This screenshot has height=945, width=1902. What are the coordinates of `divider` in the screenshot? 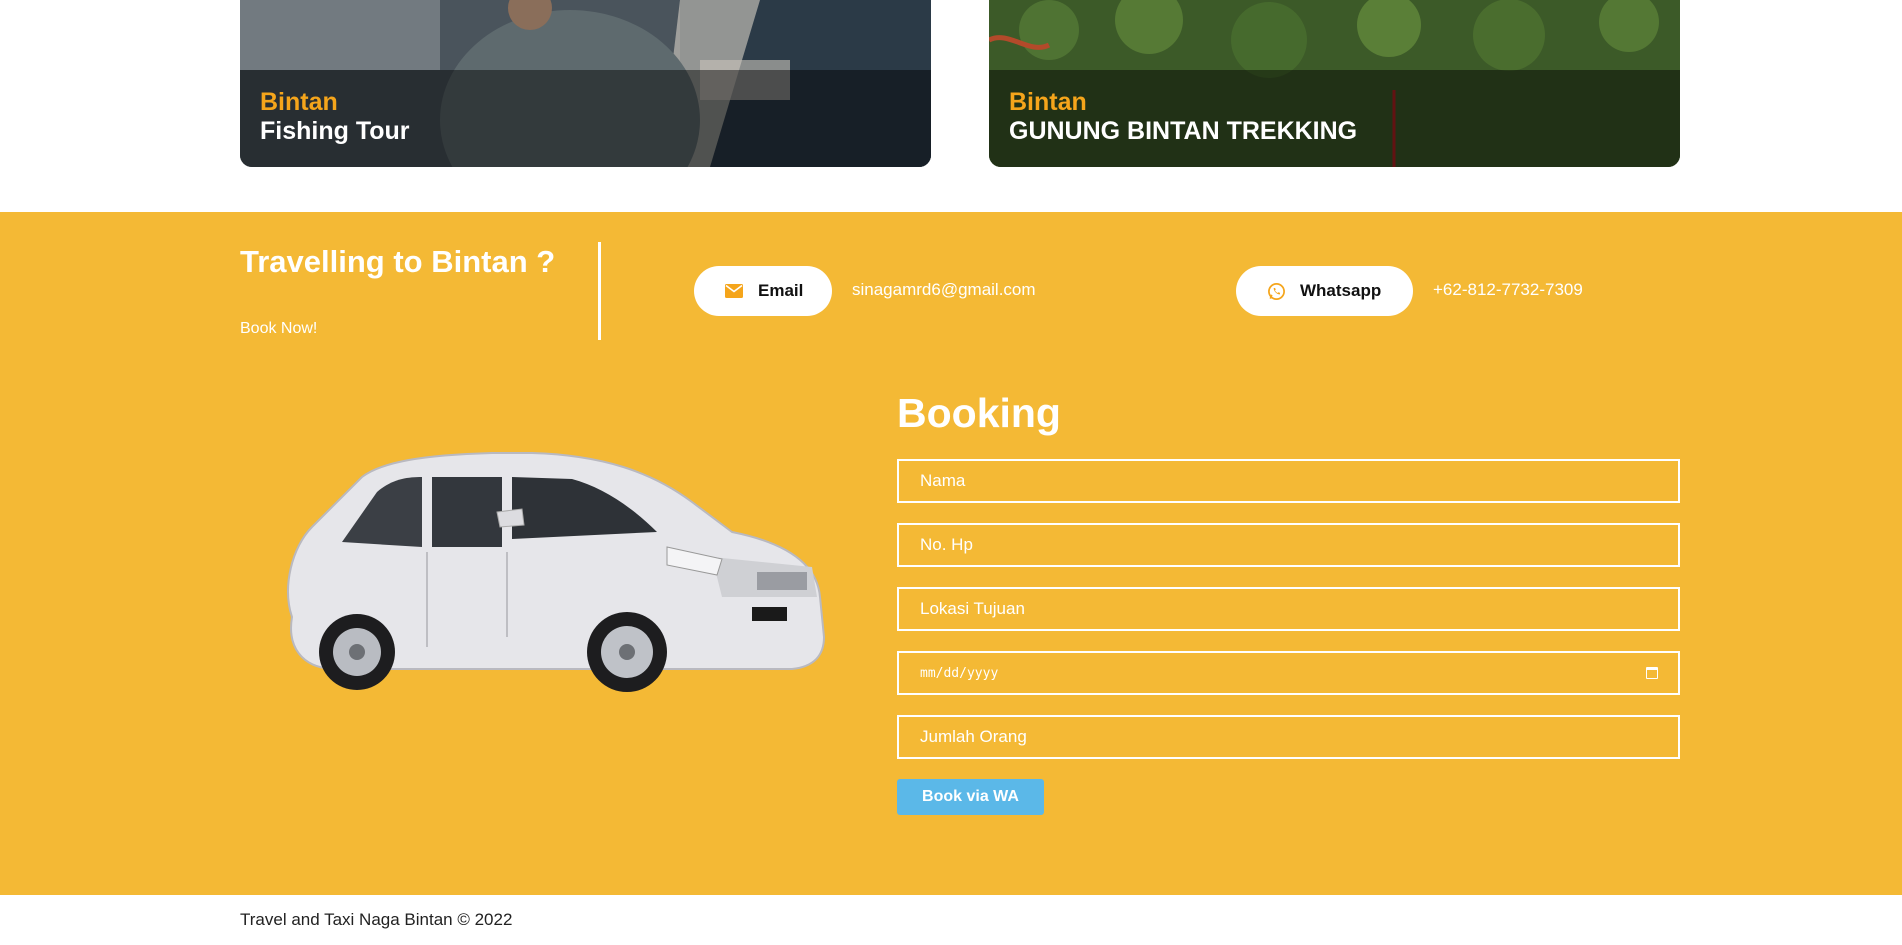 It's located at (599, 291).